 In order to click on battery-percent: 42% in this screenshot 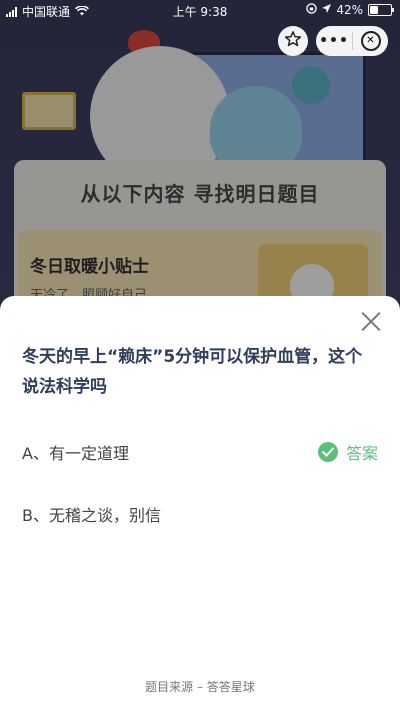, I will do `click(349, 10)`.